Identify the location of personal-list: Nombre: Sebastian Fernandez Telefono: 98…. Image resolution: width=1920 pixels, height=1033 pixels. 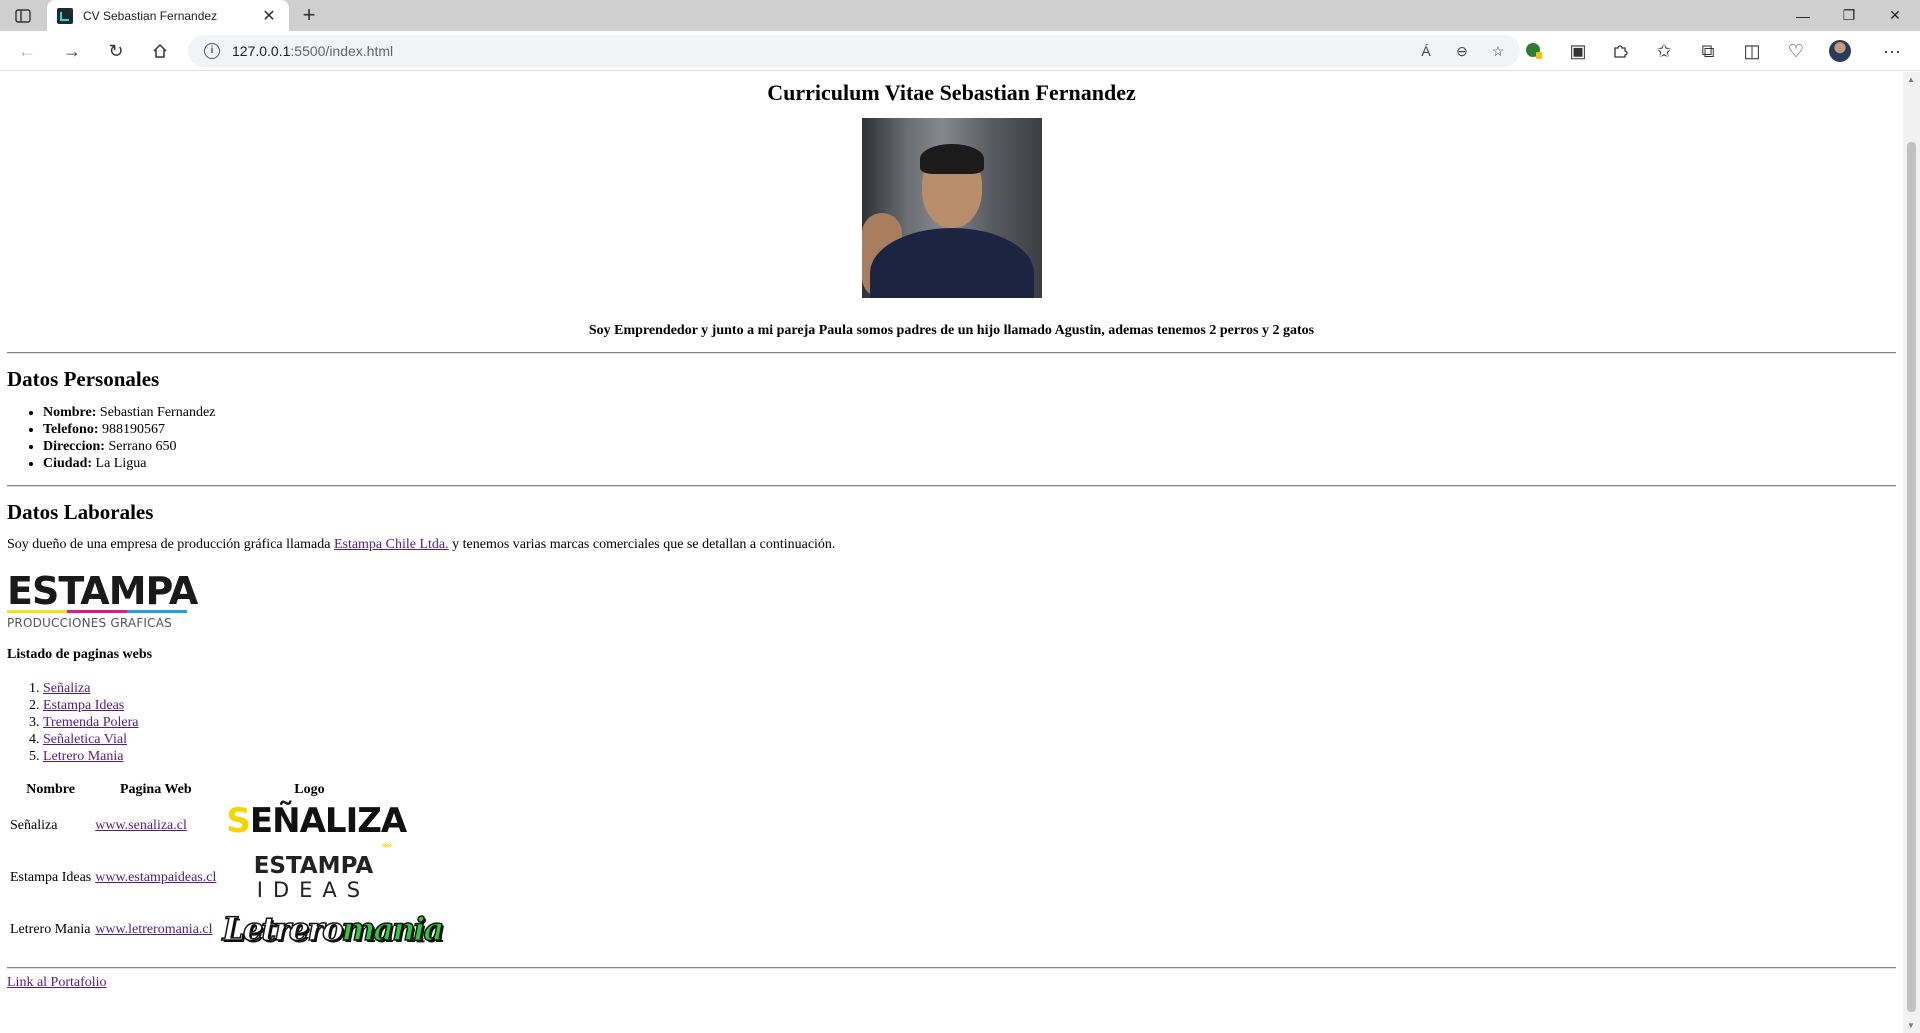
(951, 438).